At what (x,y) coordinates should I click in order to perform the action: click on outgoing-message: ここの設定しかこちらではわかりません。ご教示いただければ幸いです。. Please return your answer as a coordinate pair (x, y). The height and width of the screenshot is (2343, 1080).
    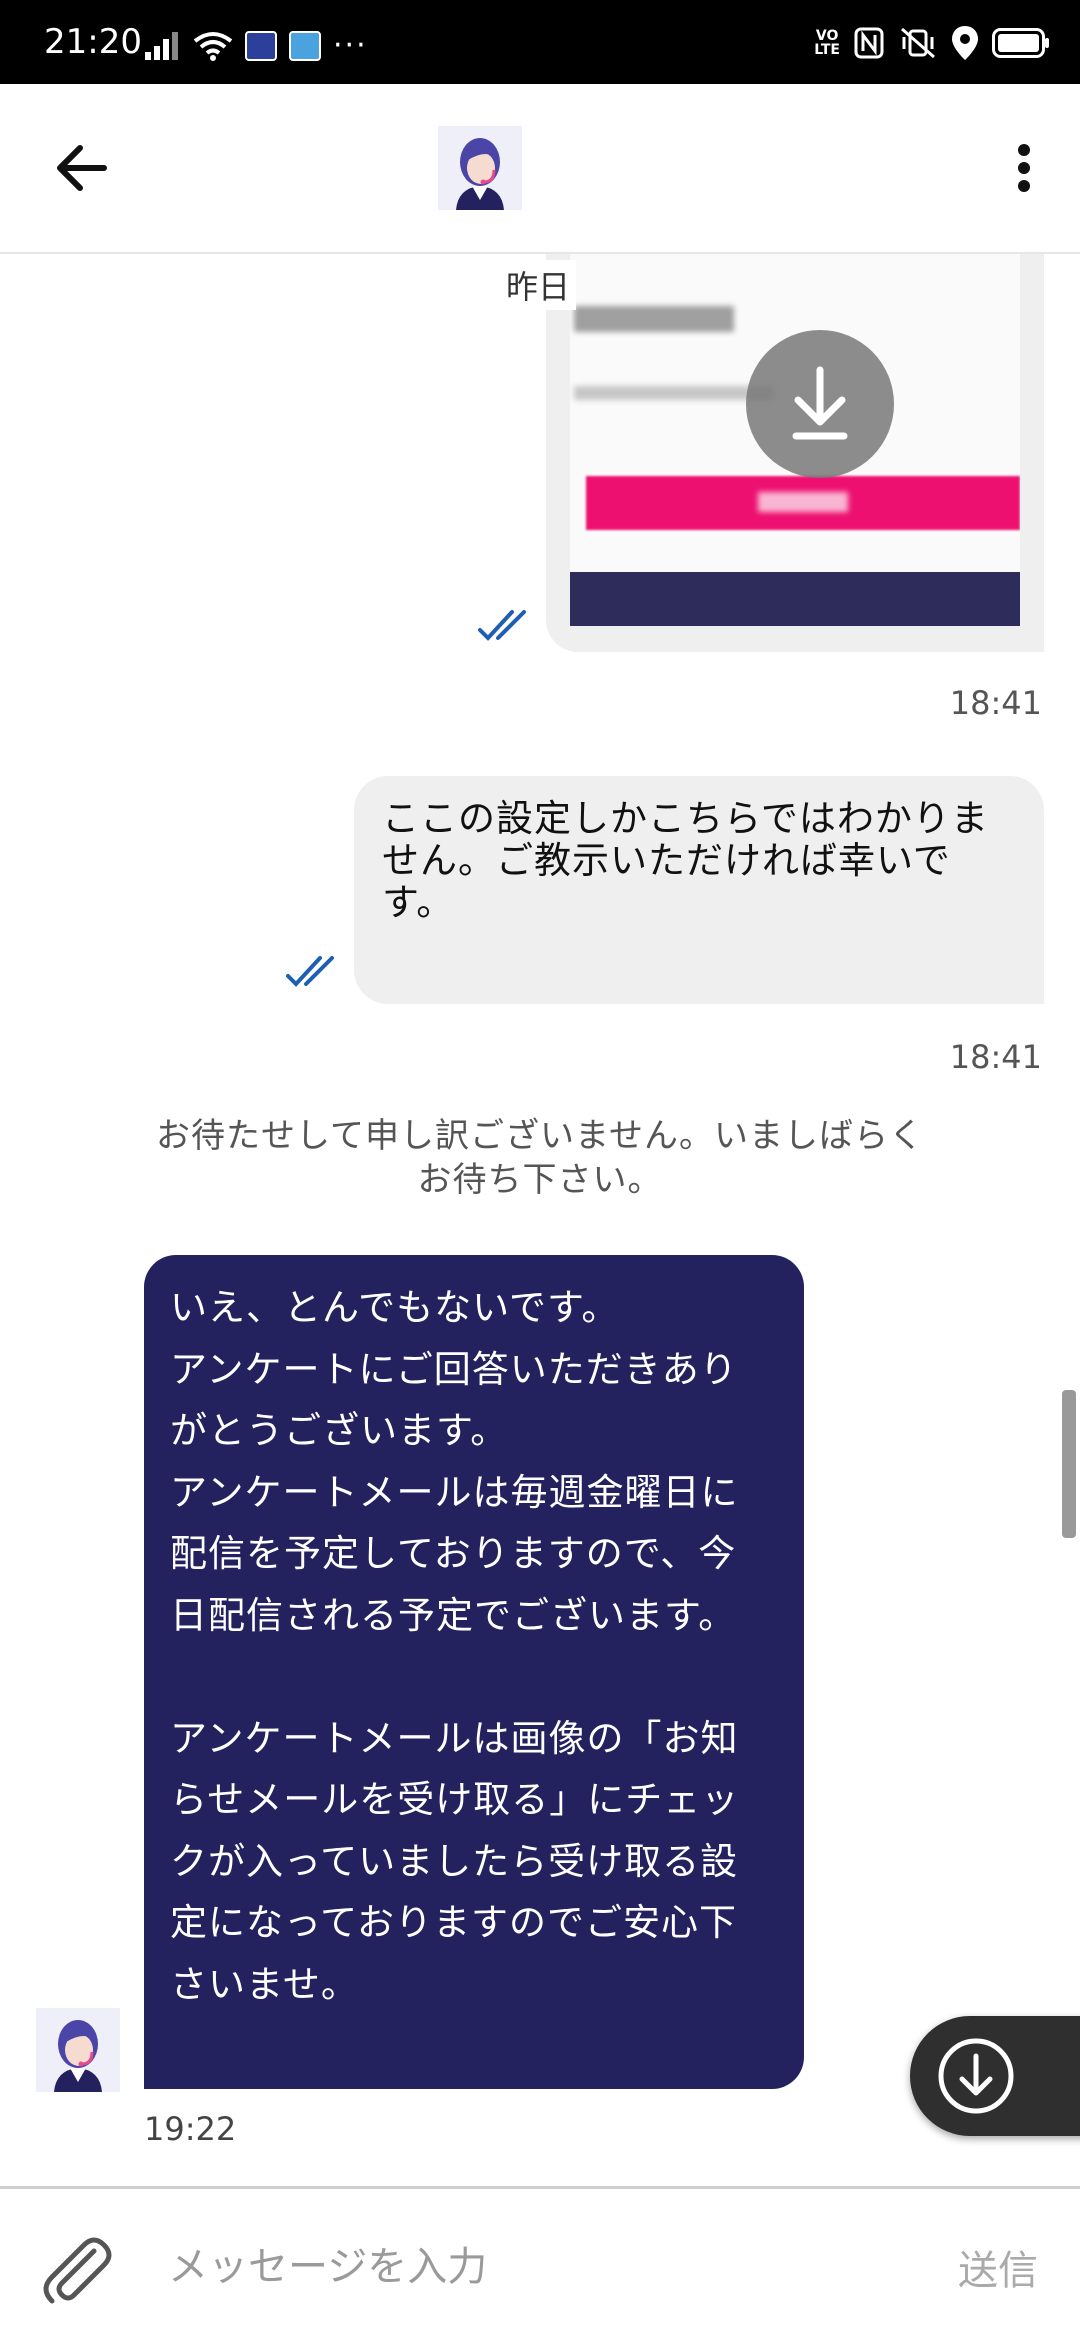
    Looking at the image, I should click on (699, 890).